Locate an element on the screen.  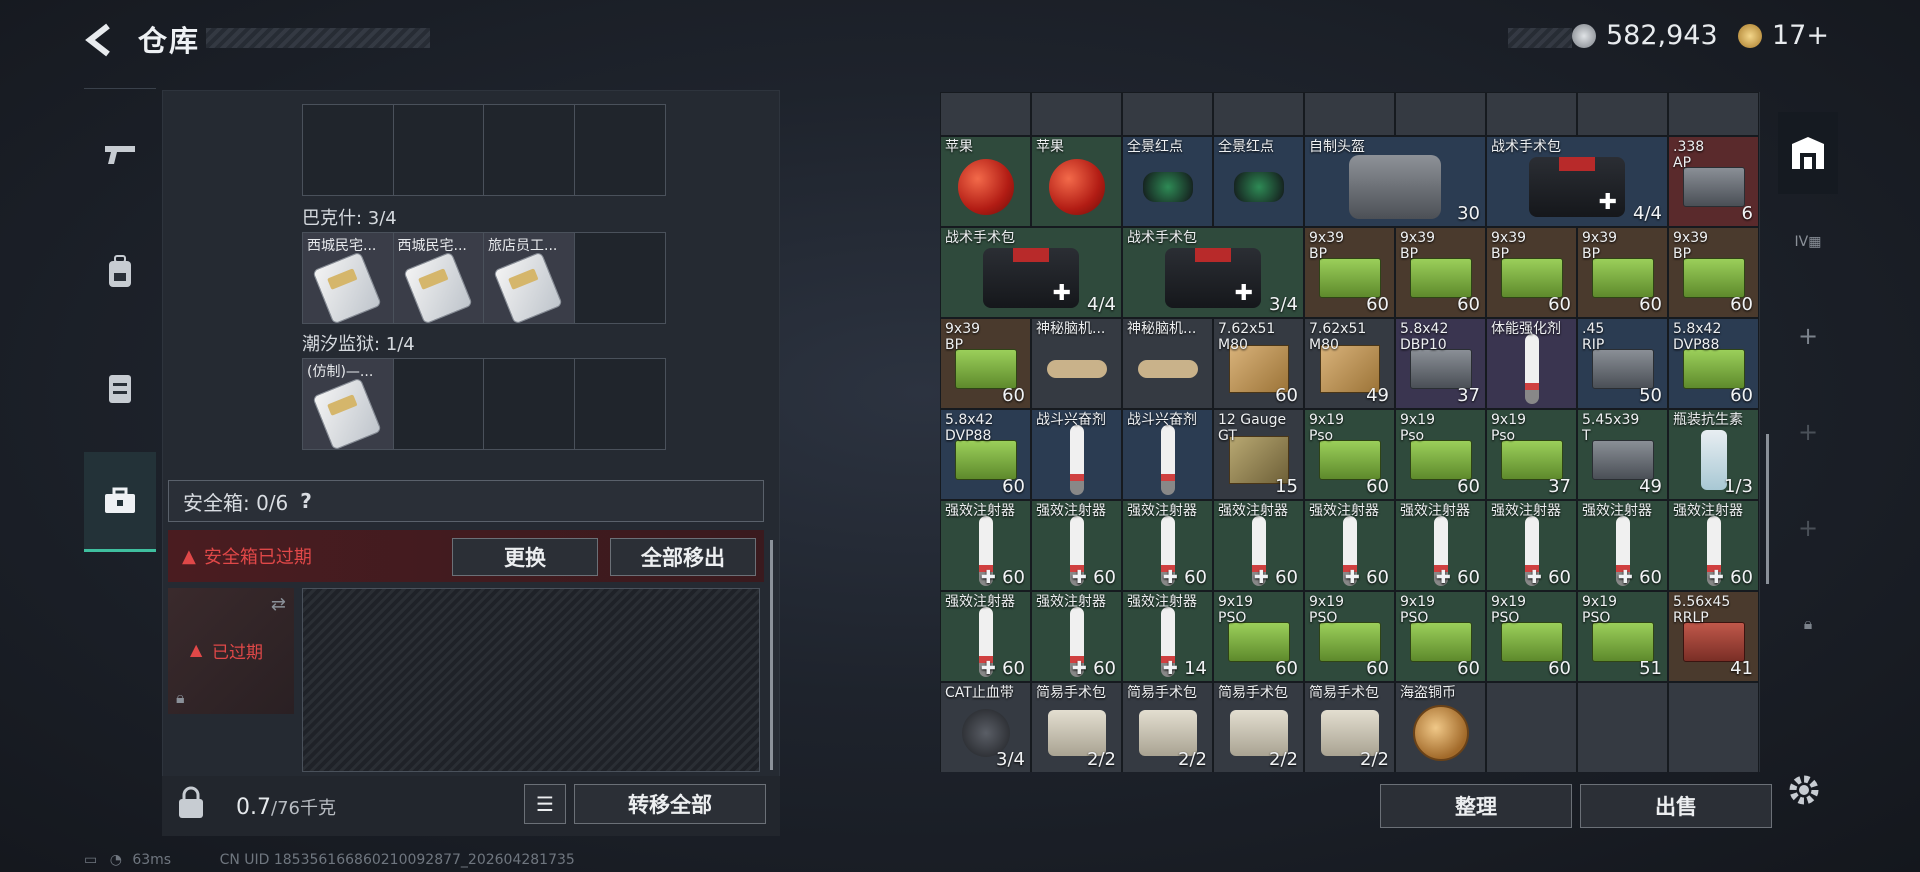
currency-gold: 17+ is located at coordinates (1783, 35).